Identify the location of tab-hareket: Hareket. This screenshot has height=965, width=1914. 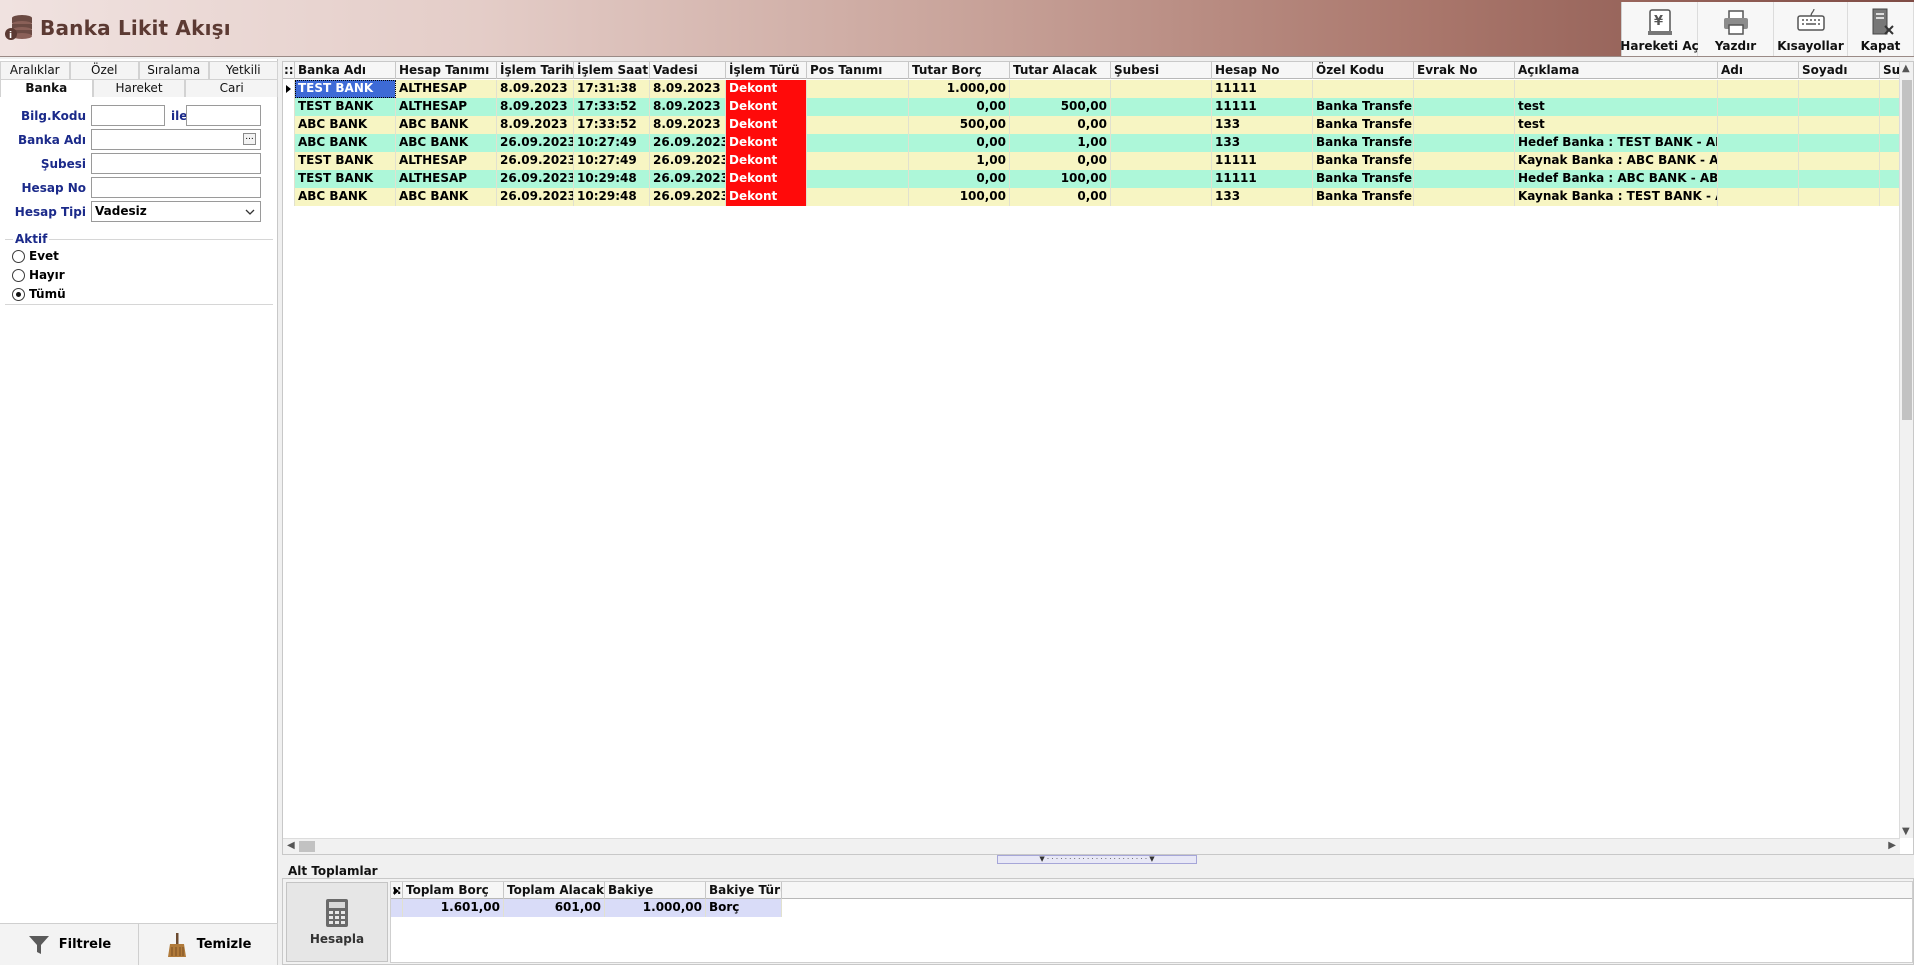
(139, 88).